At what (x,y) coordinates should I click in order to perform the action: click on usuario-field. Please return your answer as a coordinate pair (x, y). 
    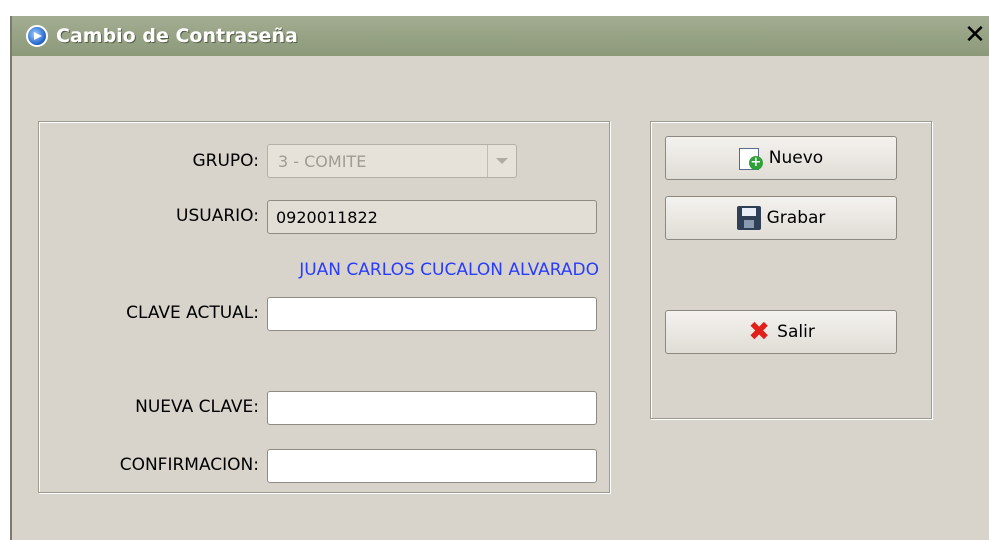
    Looking at the image, I should click on (432, 217).